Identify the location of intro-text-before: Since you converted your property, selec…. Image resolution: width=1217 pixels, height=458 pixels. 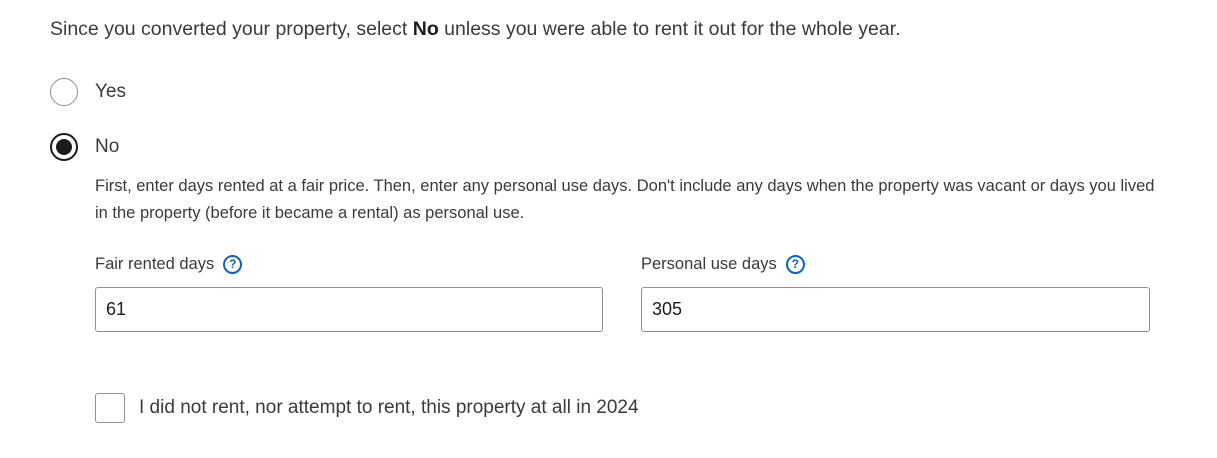
(231, 29).